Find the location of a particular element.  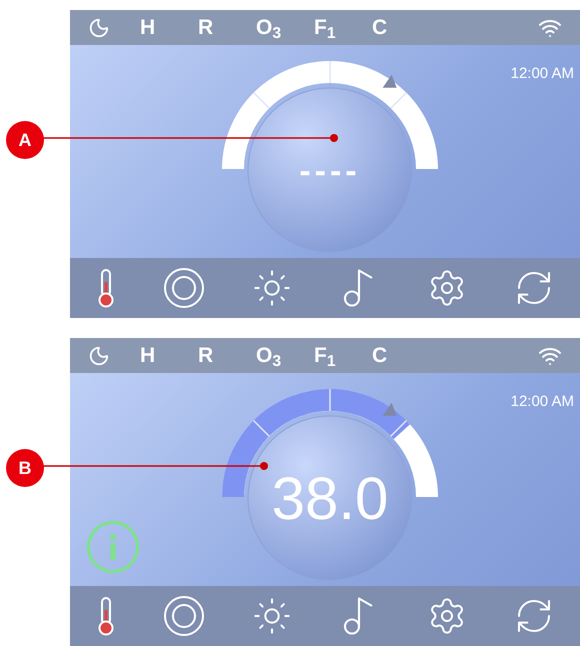

callout-badge: A is located at coordinates (25, 140).